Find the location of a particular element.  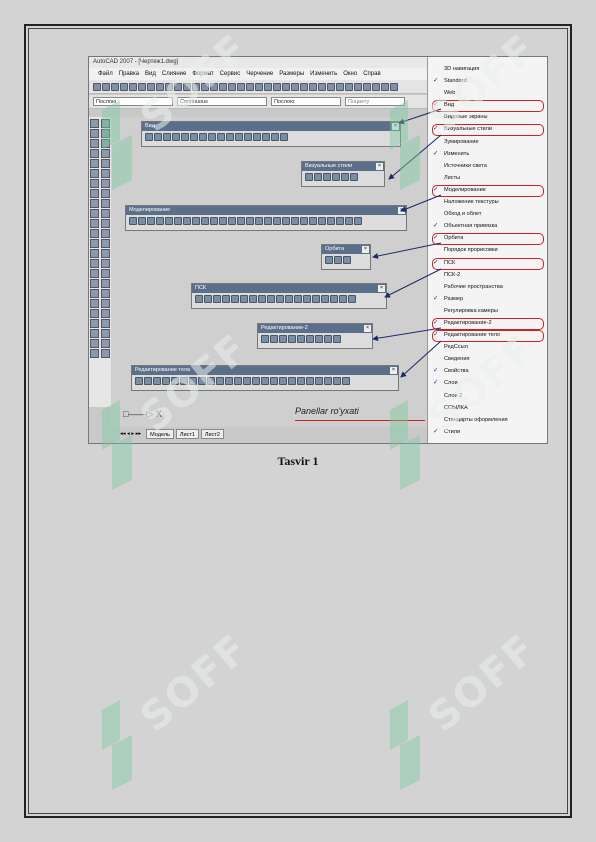

menu-item: Черчение is located at coordinates (259, 74).